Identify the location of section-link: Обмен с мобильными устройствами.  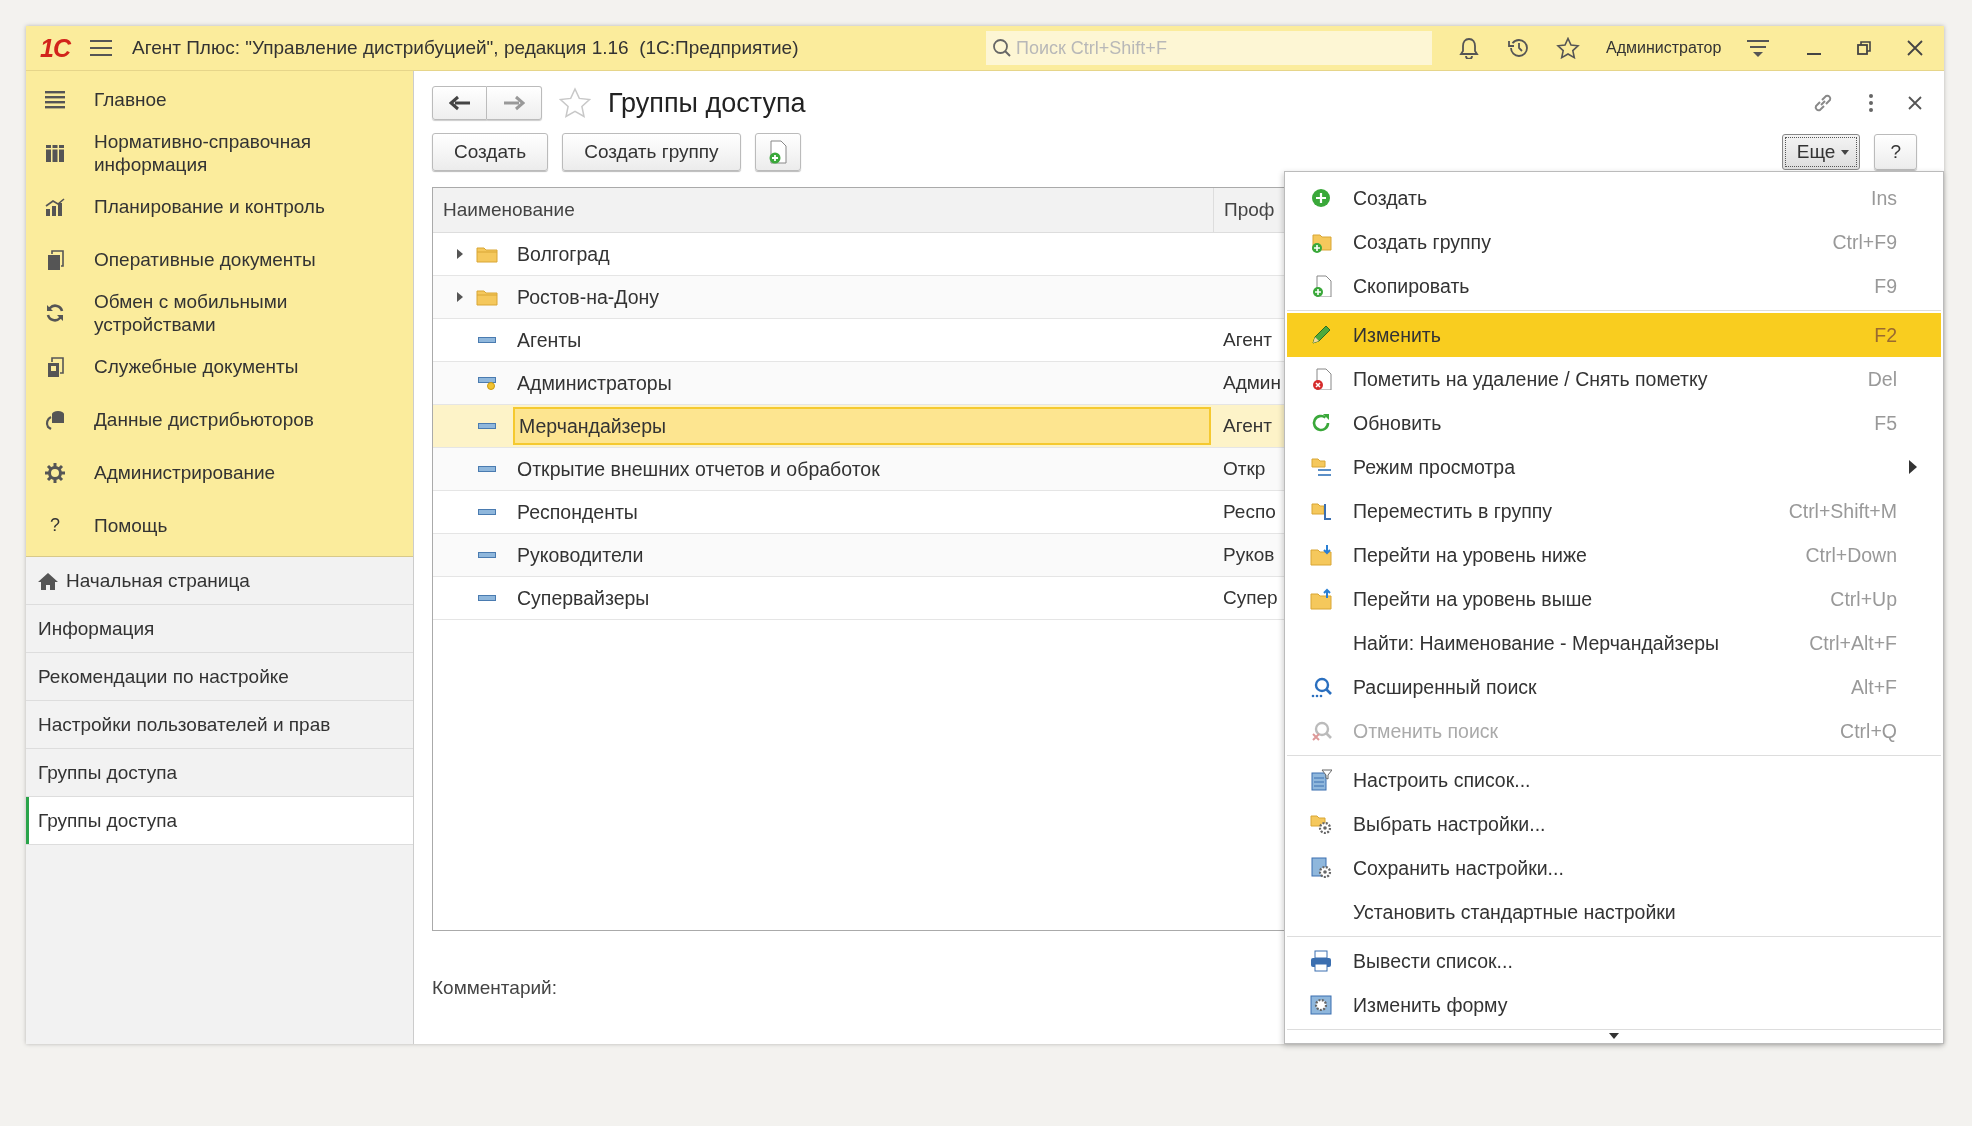
(224, 313).